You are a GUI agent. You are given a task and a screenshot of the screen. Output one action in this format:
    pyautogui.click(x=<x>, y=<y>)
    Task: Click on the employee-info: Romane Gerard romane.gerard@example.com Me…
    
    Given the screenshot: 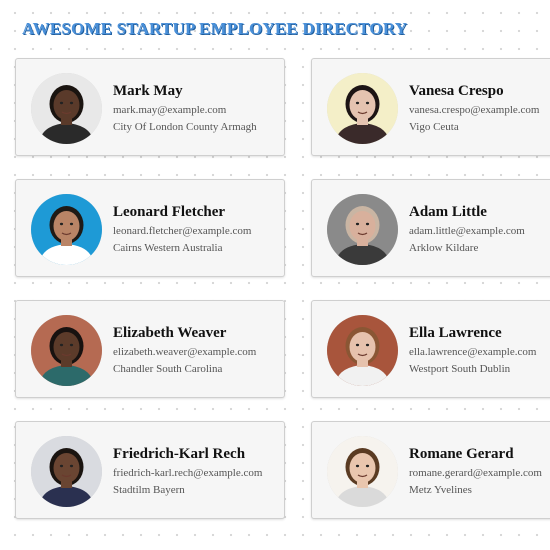 What is the action you would take?
    pyautogui.click(x=475, y=471)
    